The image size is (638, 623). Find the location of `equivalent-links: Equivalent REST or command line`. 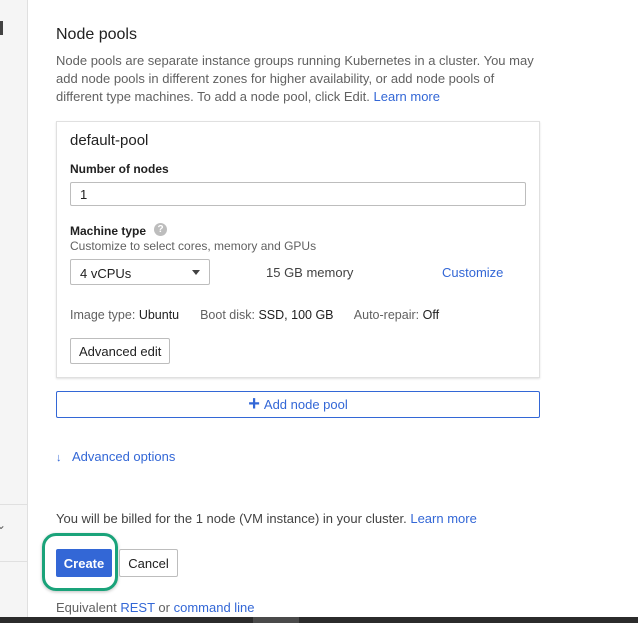

equivalent-links: Equivalent REST or command line is located at coordinates (155, 607).